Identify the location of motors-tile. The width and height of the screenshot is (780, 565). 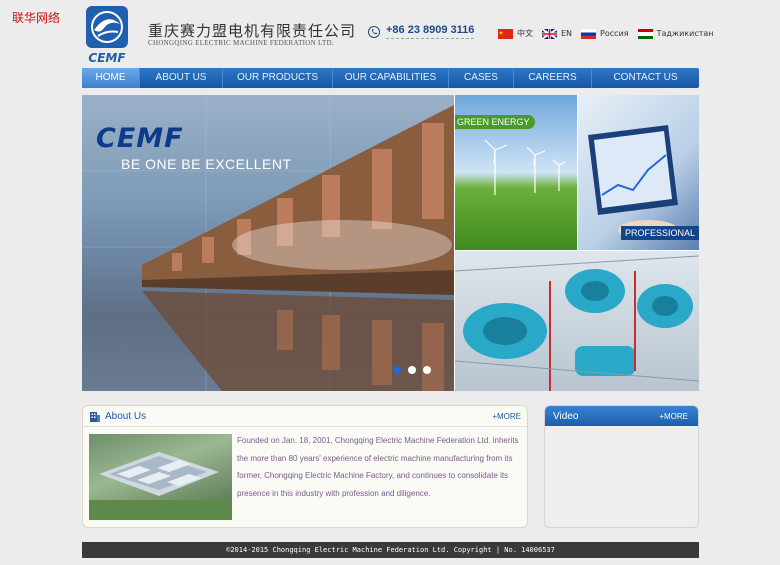
(577, 321).